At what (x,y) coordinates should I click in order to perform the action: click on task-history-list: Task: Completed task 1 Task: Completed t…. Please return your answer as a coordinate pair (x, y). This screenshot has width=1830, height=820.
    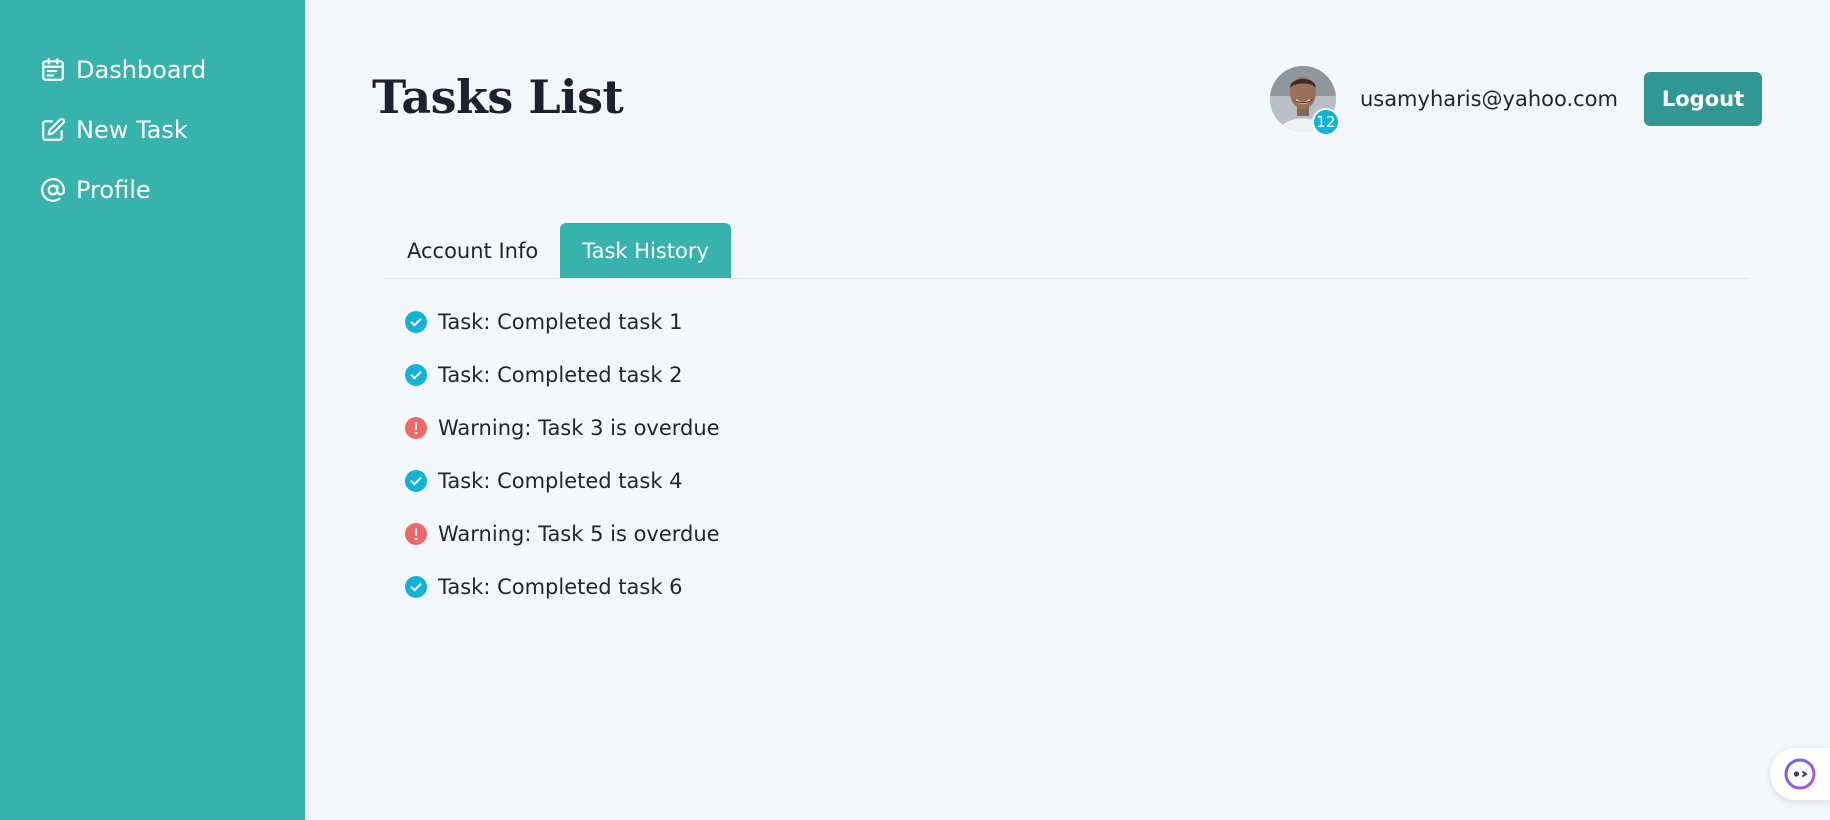
    Looking at the image, I should click on (562, 454).